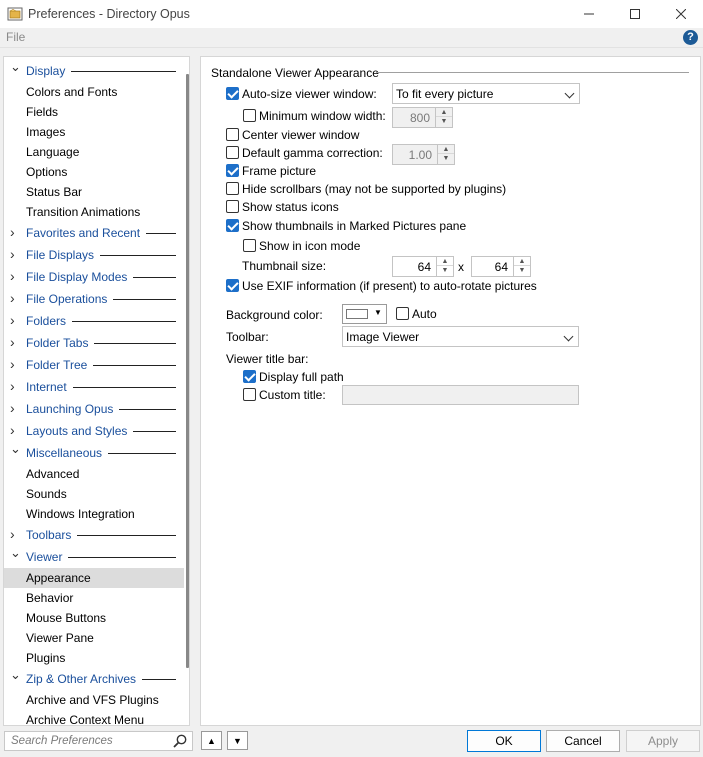 This screenshot has height=757, width=703. Describe the element at coordinates (312, 153) in the screenshot. I see `gamma-label: Default gamma correction:` at that location.